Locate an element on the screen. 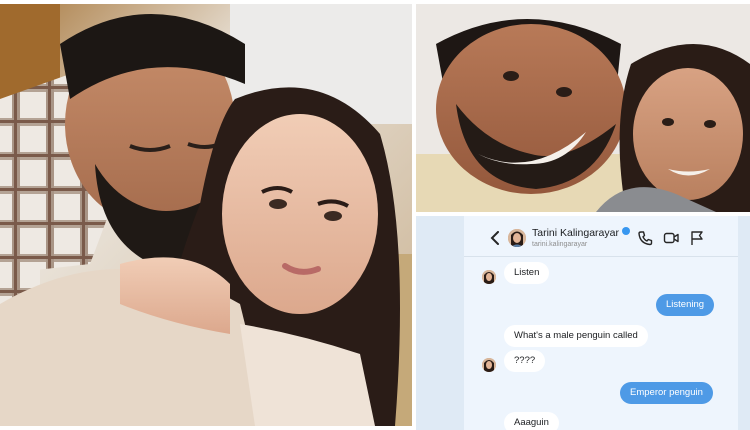 This screenshot has width=750, height=430. message-bubble-incoming: Listen is located at coordinates (527, 273).